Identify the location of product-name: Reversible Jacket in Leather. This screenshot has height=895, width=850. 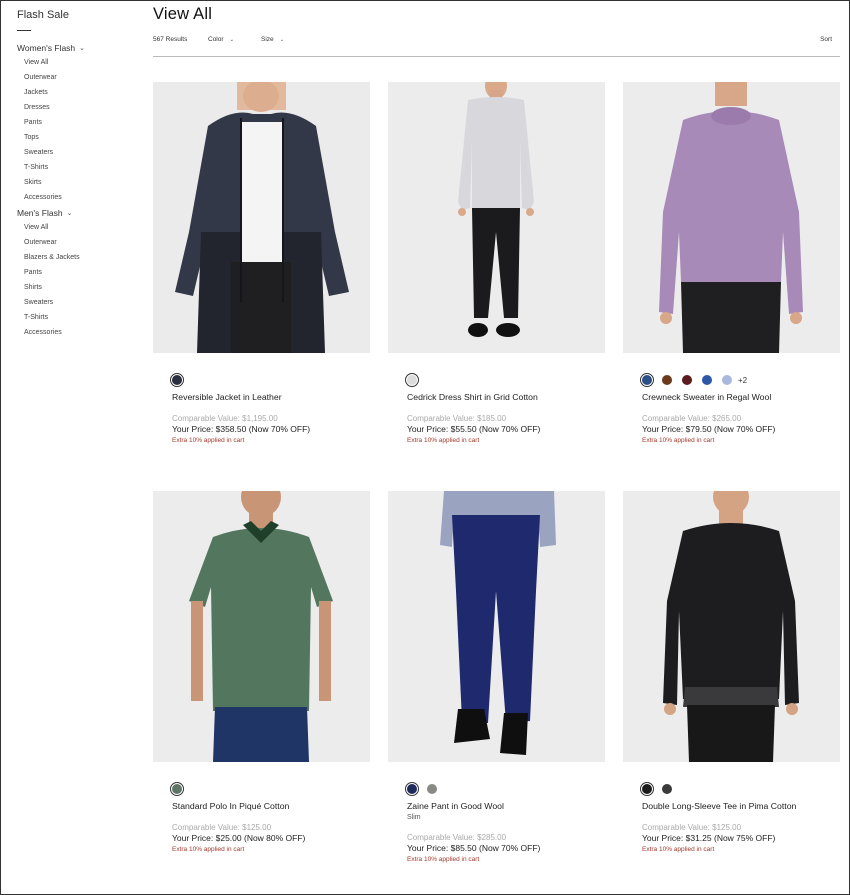
(261, 397).